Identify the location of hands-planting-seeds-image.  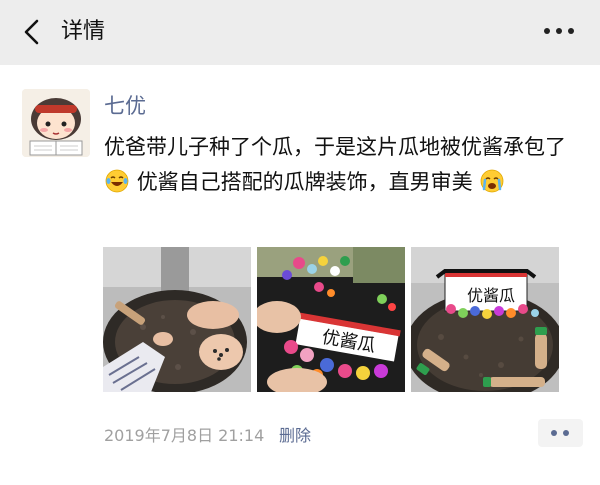
(177, 319).